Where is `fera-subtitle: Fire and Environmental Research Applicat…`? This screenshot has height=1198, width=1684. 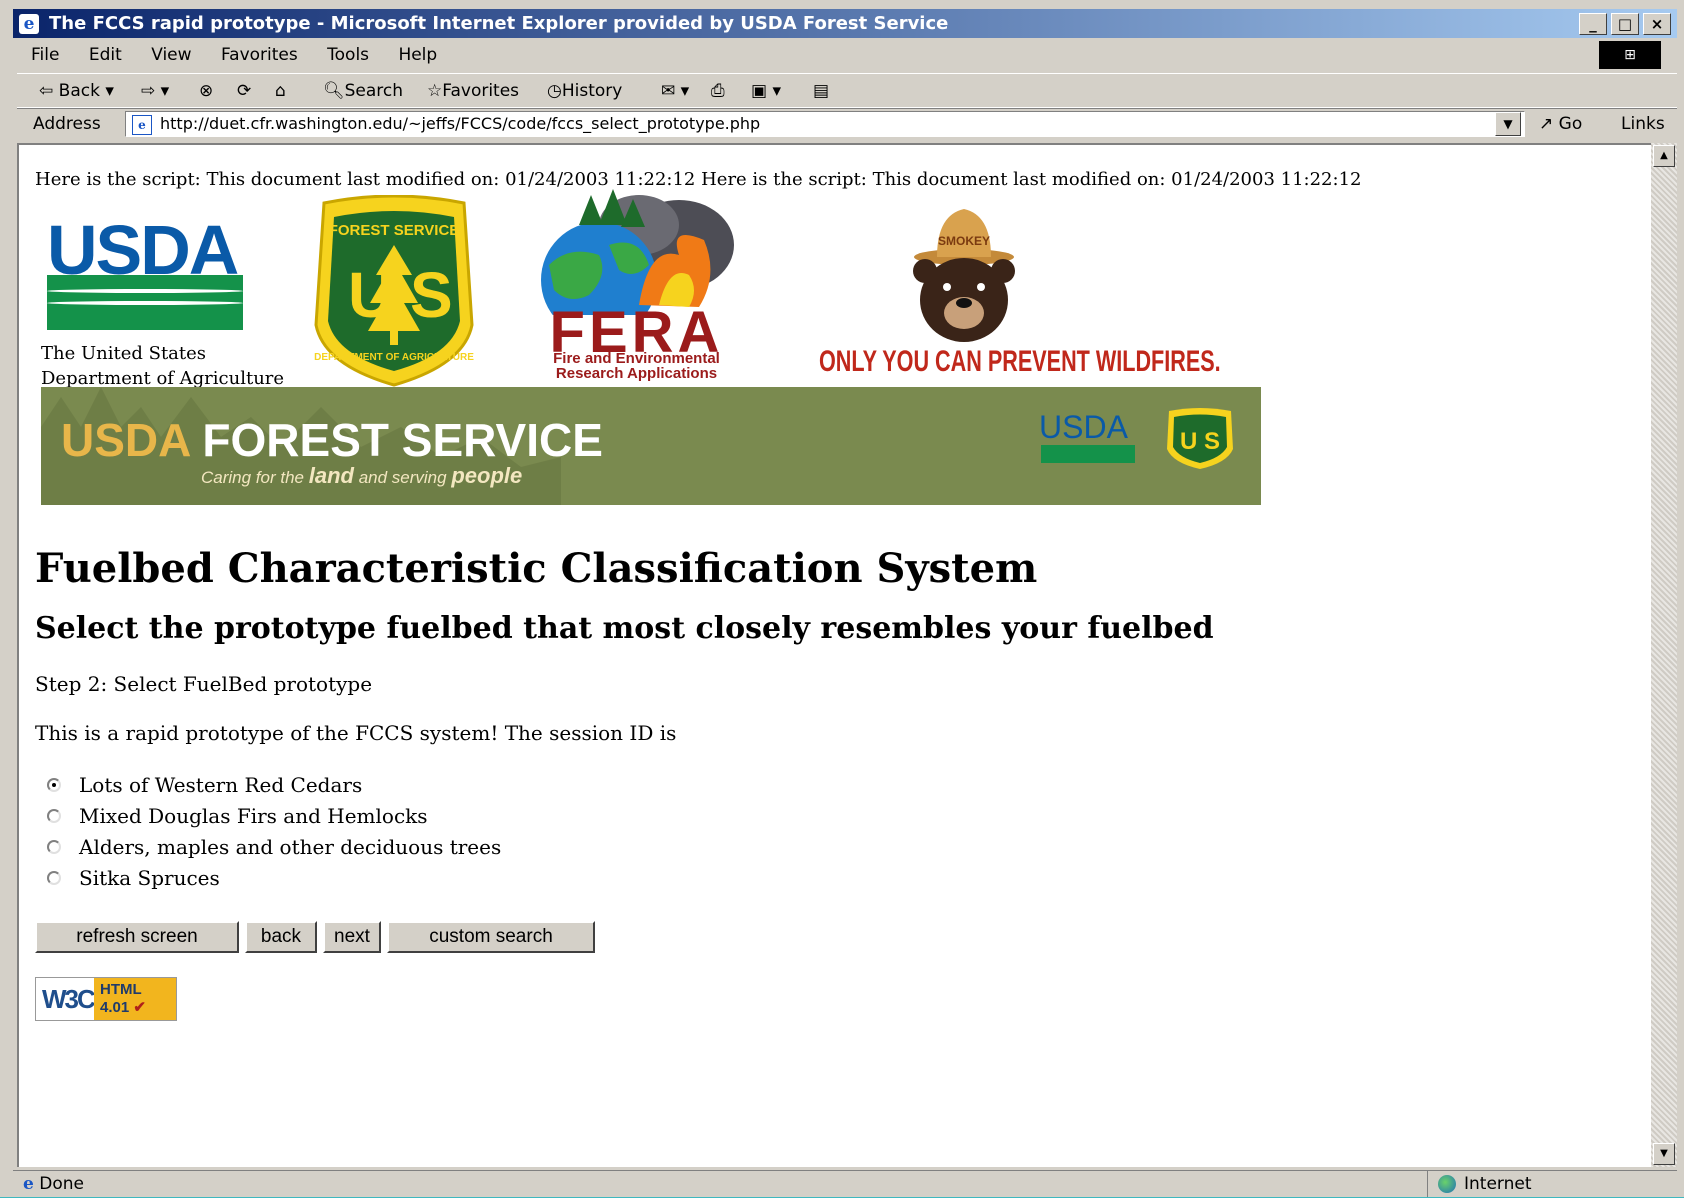
fera-subtitle: Fire and Environmental Research Applicat… is located at coordinates (636, 366).